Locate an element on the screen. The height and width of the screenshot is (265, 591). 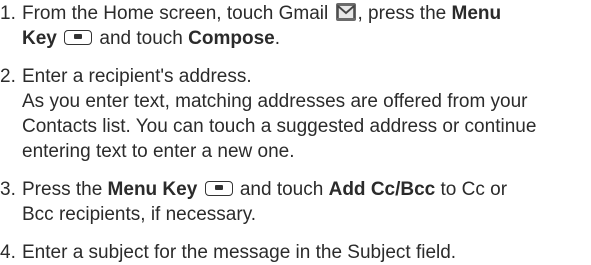
step-number: 3. is located at coordinates (8, 189).